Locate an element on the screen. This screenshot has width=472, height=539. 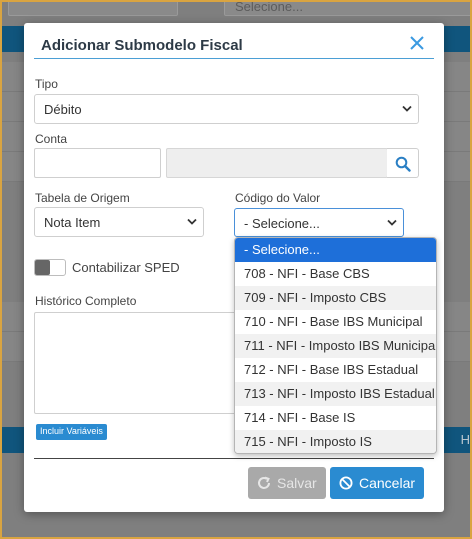
conta-name-field is located at coordinates (277, 163).